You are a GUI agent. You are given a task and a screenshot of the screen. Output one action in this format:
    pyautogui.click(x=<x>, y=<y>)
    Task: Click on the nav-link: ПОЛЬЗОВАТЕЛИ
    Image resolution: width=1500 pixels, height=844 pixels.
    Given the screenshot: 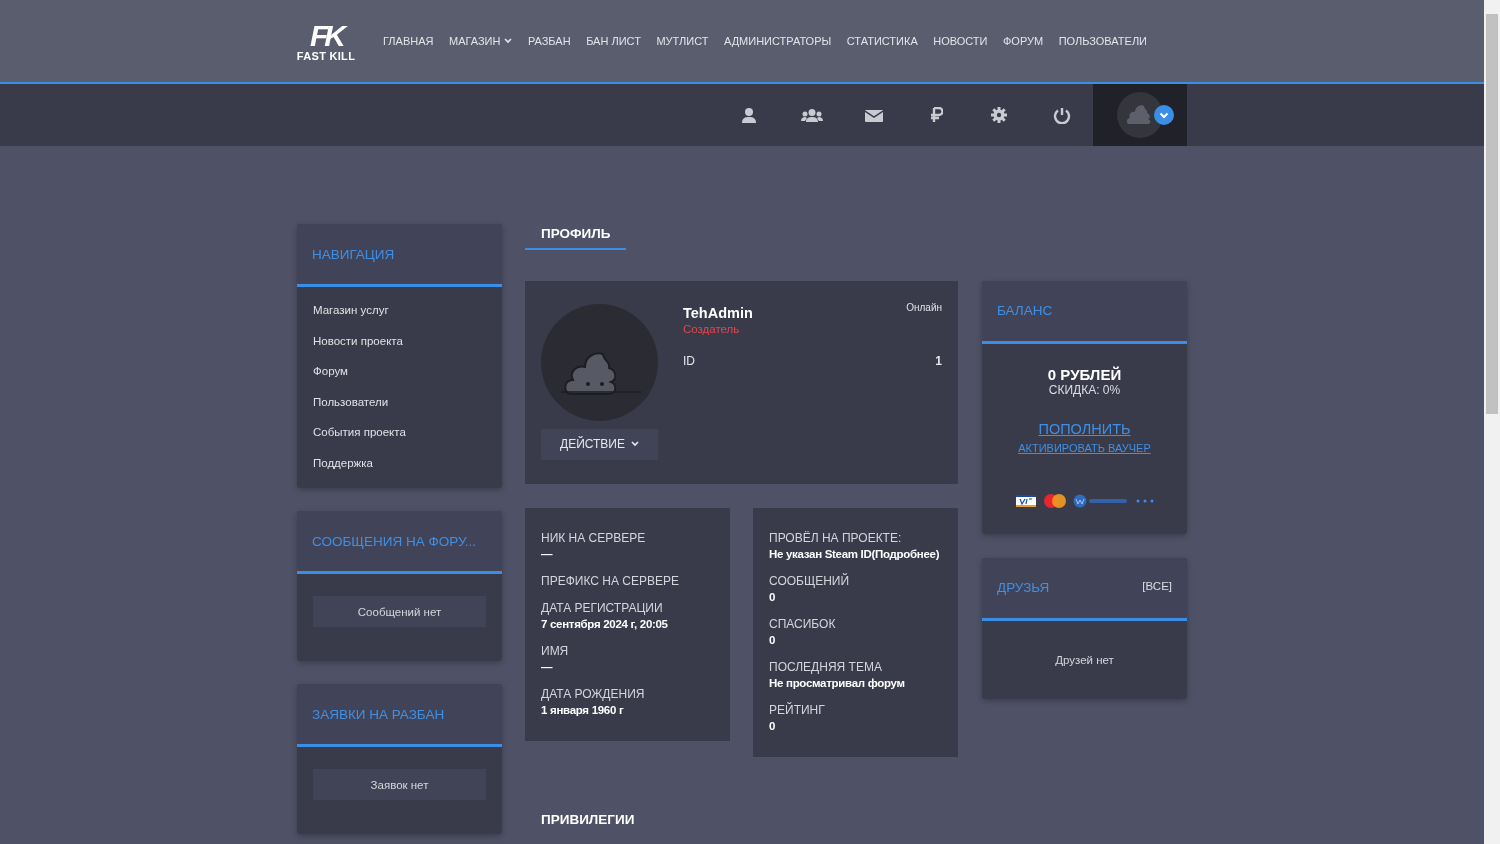 What is the action you would take?
    pyautogui.click(x=1102, y=41)
    